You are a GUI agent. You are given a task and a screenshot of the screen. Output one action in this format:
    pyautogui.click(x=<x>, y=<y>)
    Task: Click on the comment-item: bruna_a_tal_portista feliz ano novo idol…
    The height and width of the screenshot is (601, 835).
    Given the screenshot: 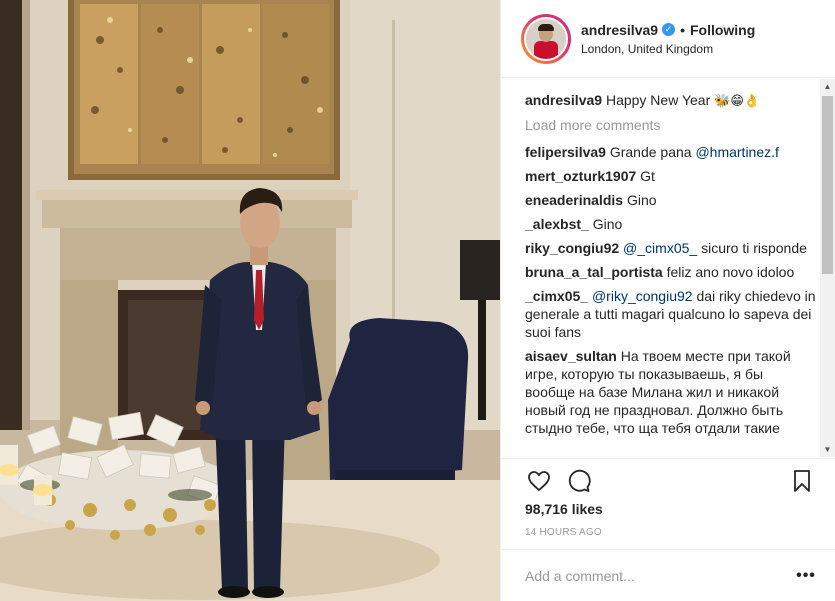 What is the action you would take?
    pyautogui.click(x=670, y=272)
    